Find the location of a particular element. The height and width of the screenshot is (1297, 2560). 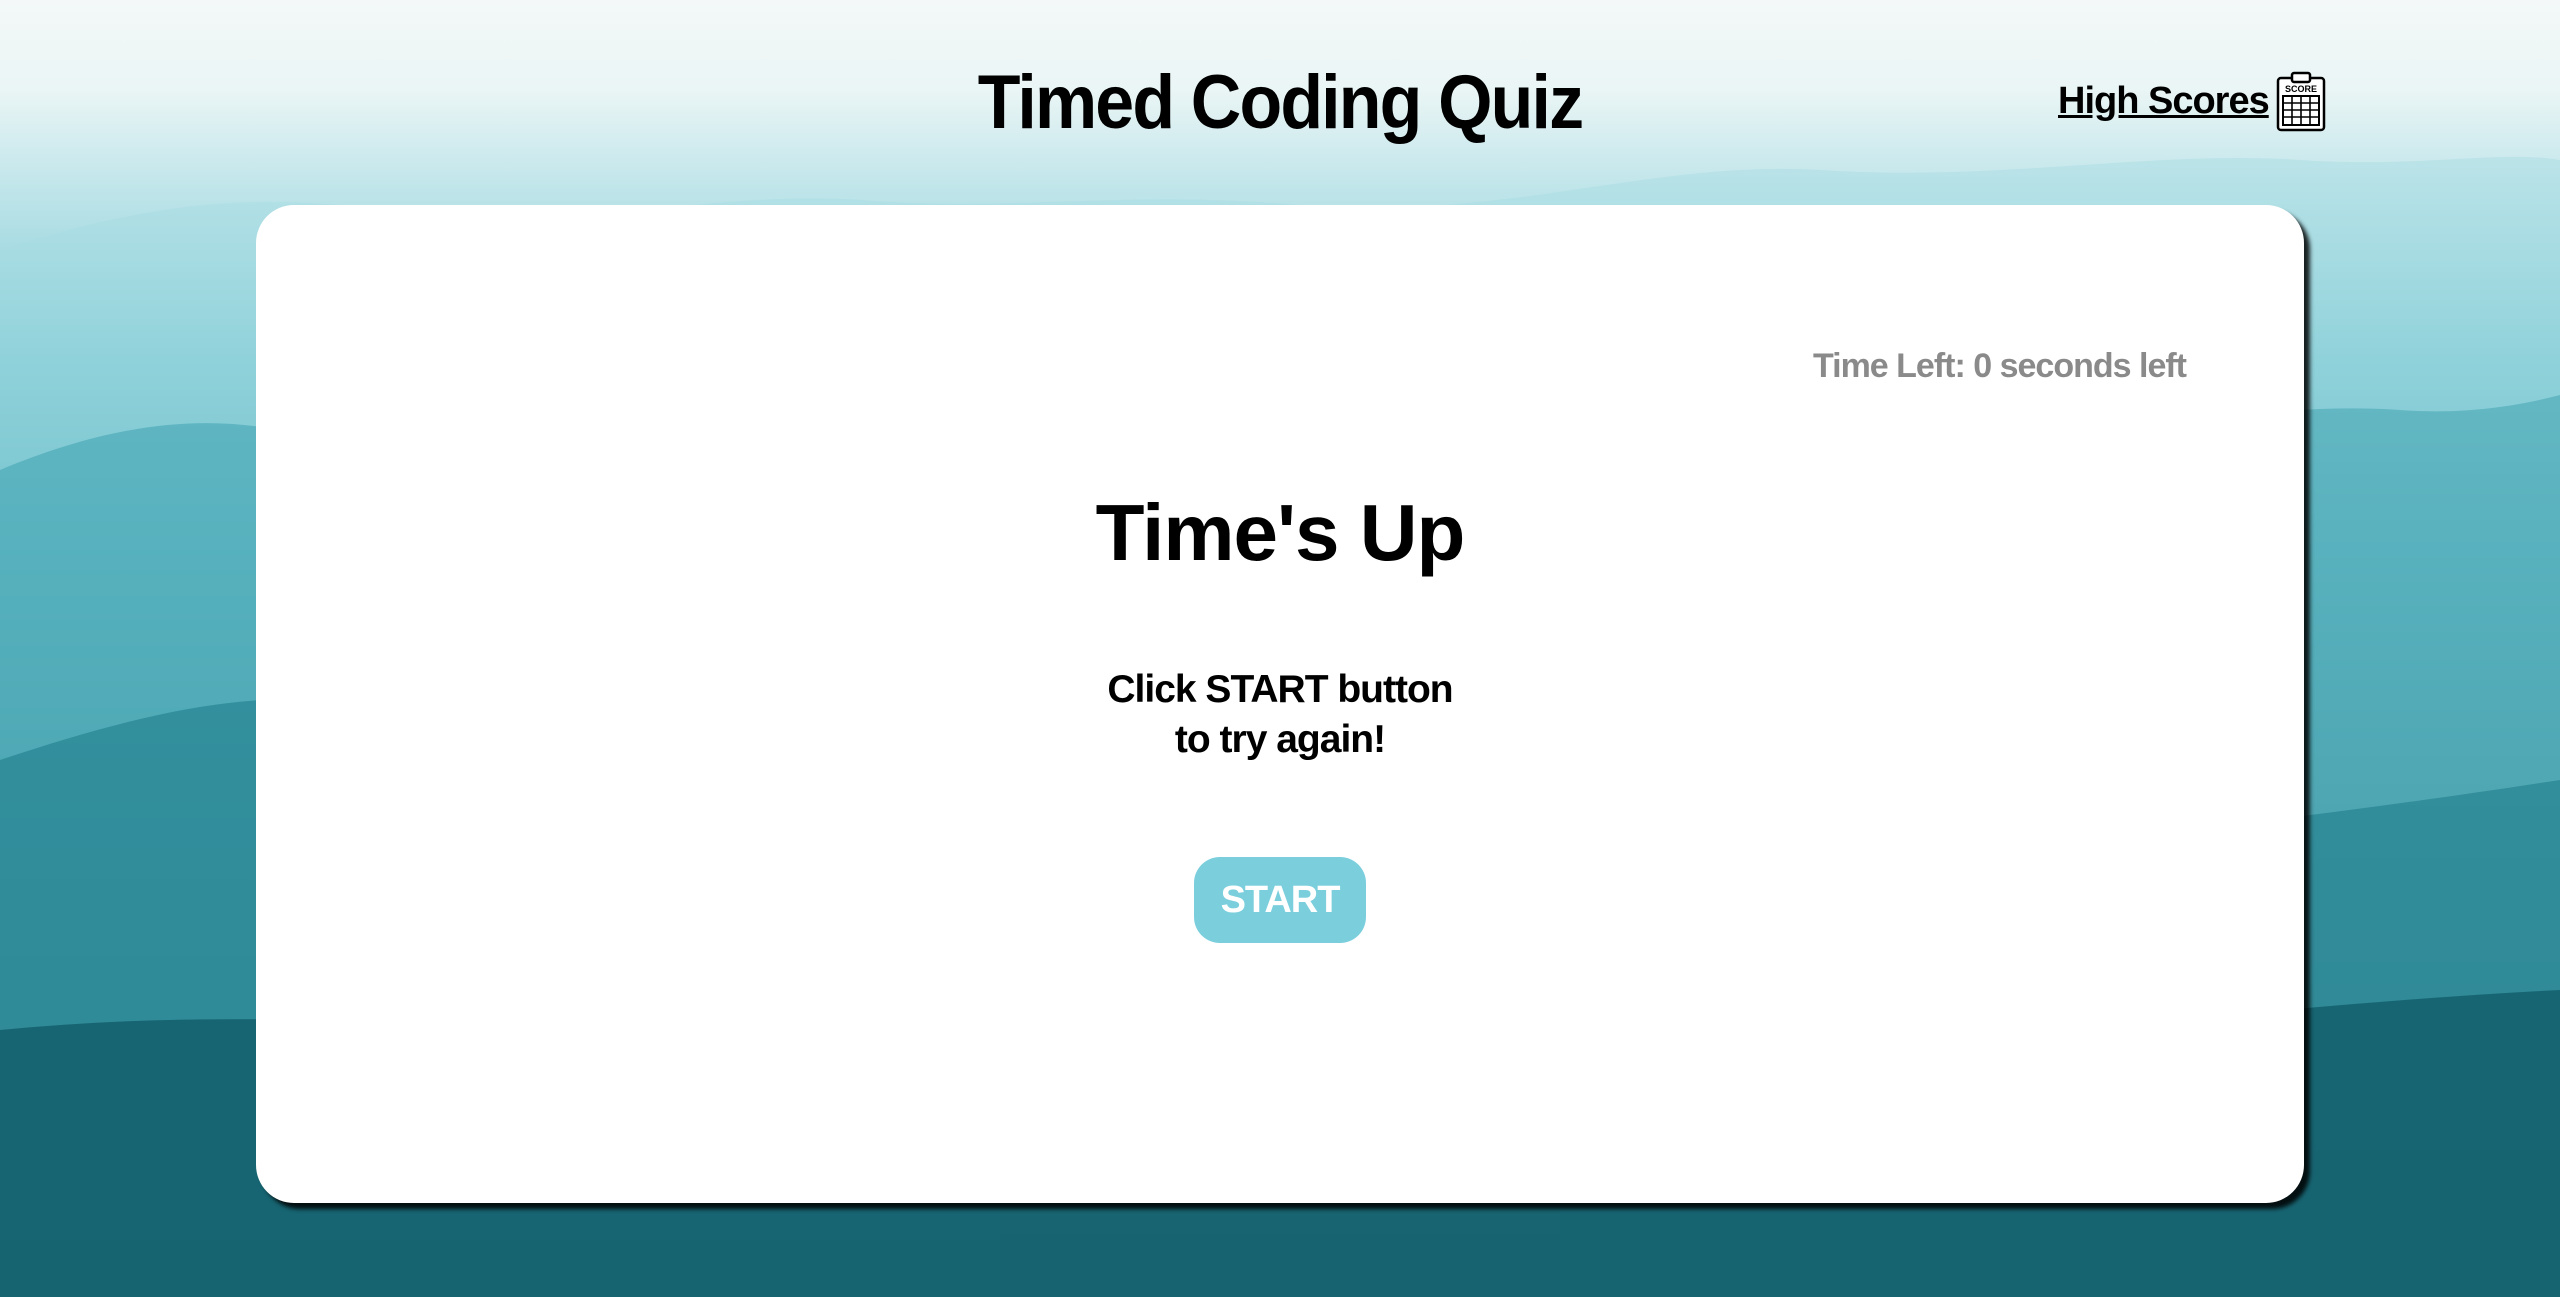

instructions-line-1: Click START button is located at coordinates (1280, 689).